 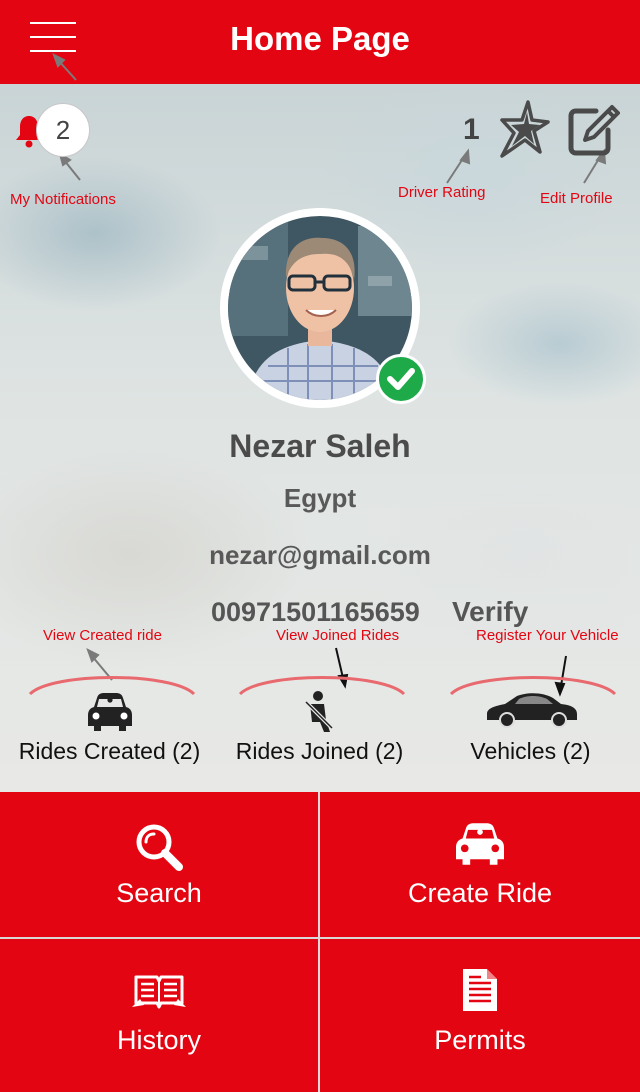 What do you see at coordinates (159, 1015) in the screenshot?
I see `history-tile: History` at bounding box center [159, 1015].